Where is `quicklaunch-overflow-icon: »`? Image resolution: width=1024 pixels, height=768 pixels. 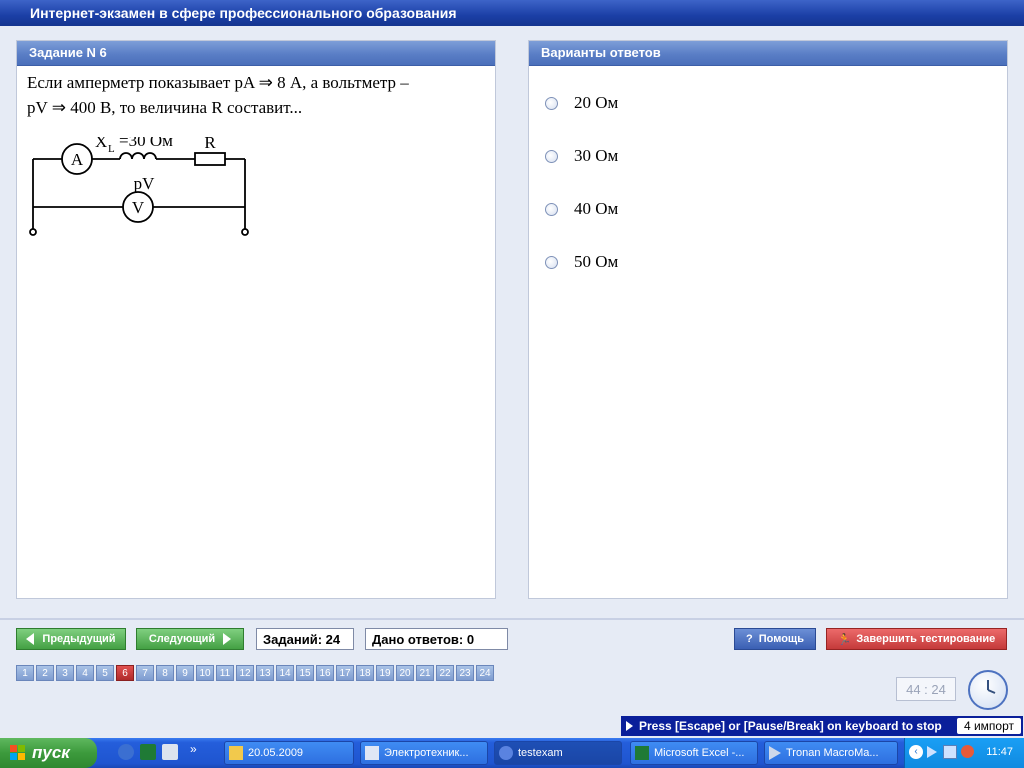 quicklaunch-overflow-icon: » is located at coordinates (193, 749).